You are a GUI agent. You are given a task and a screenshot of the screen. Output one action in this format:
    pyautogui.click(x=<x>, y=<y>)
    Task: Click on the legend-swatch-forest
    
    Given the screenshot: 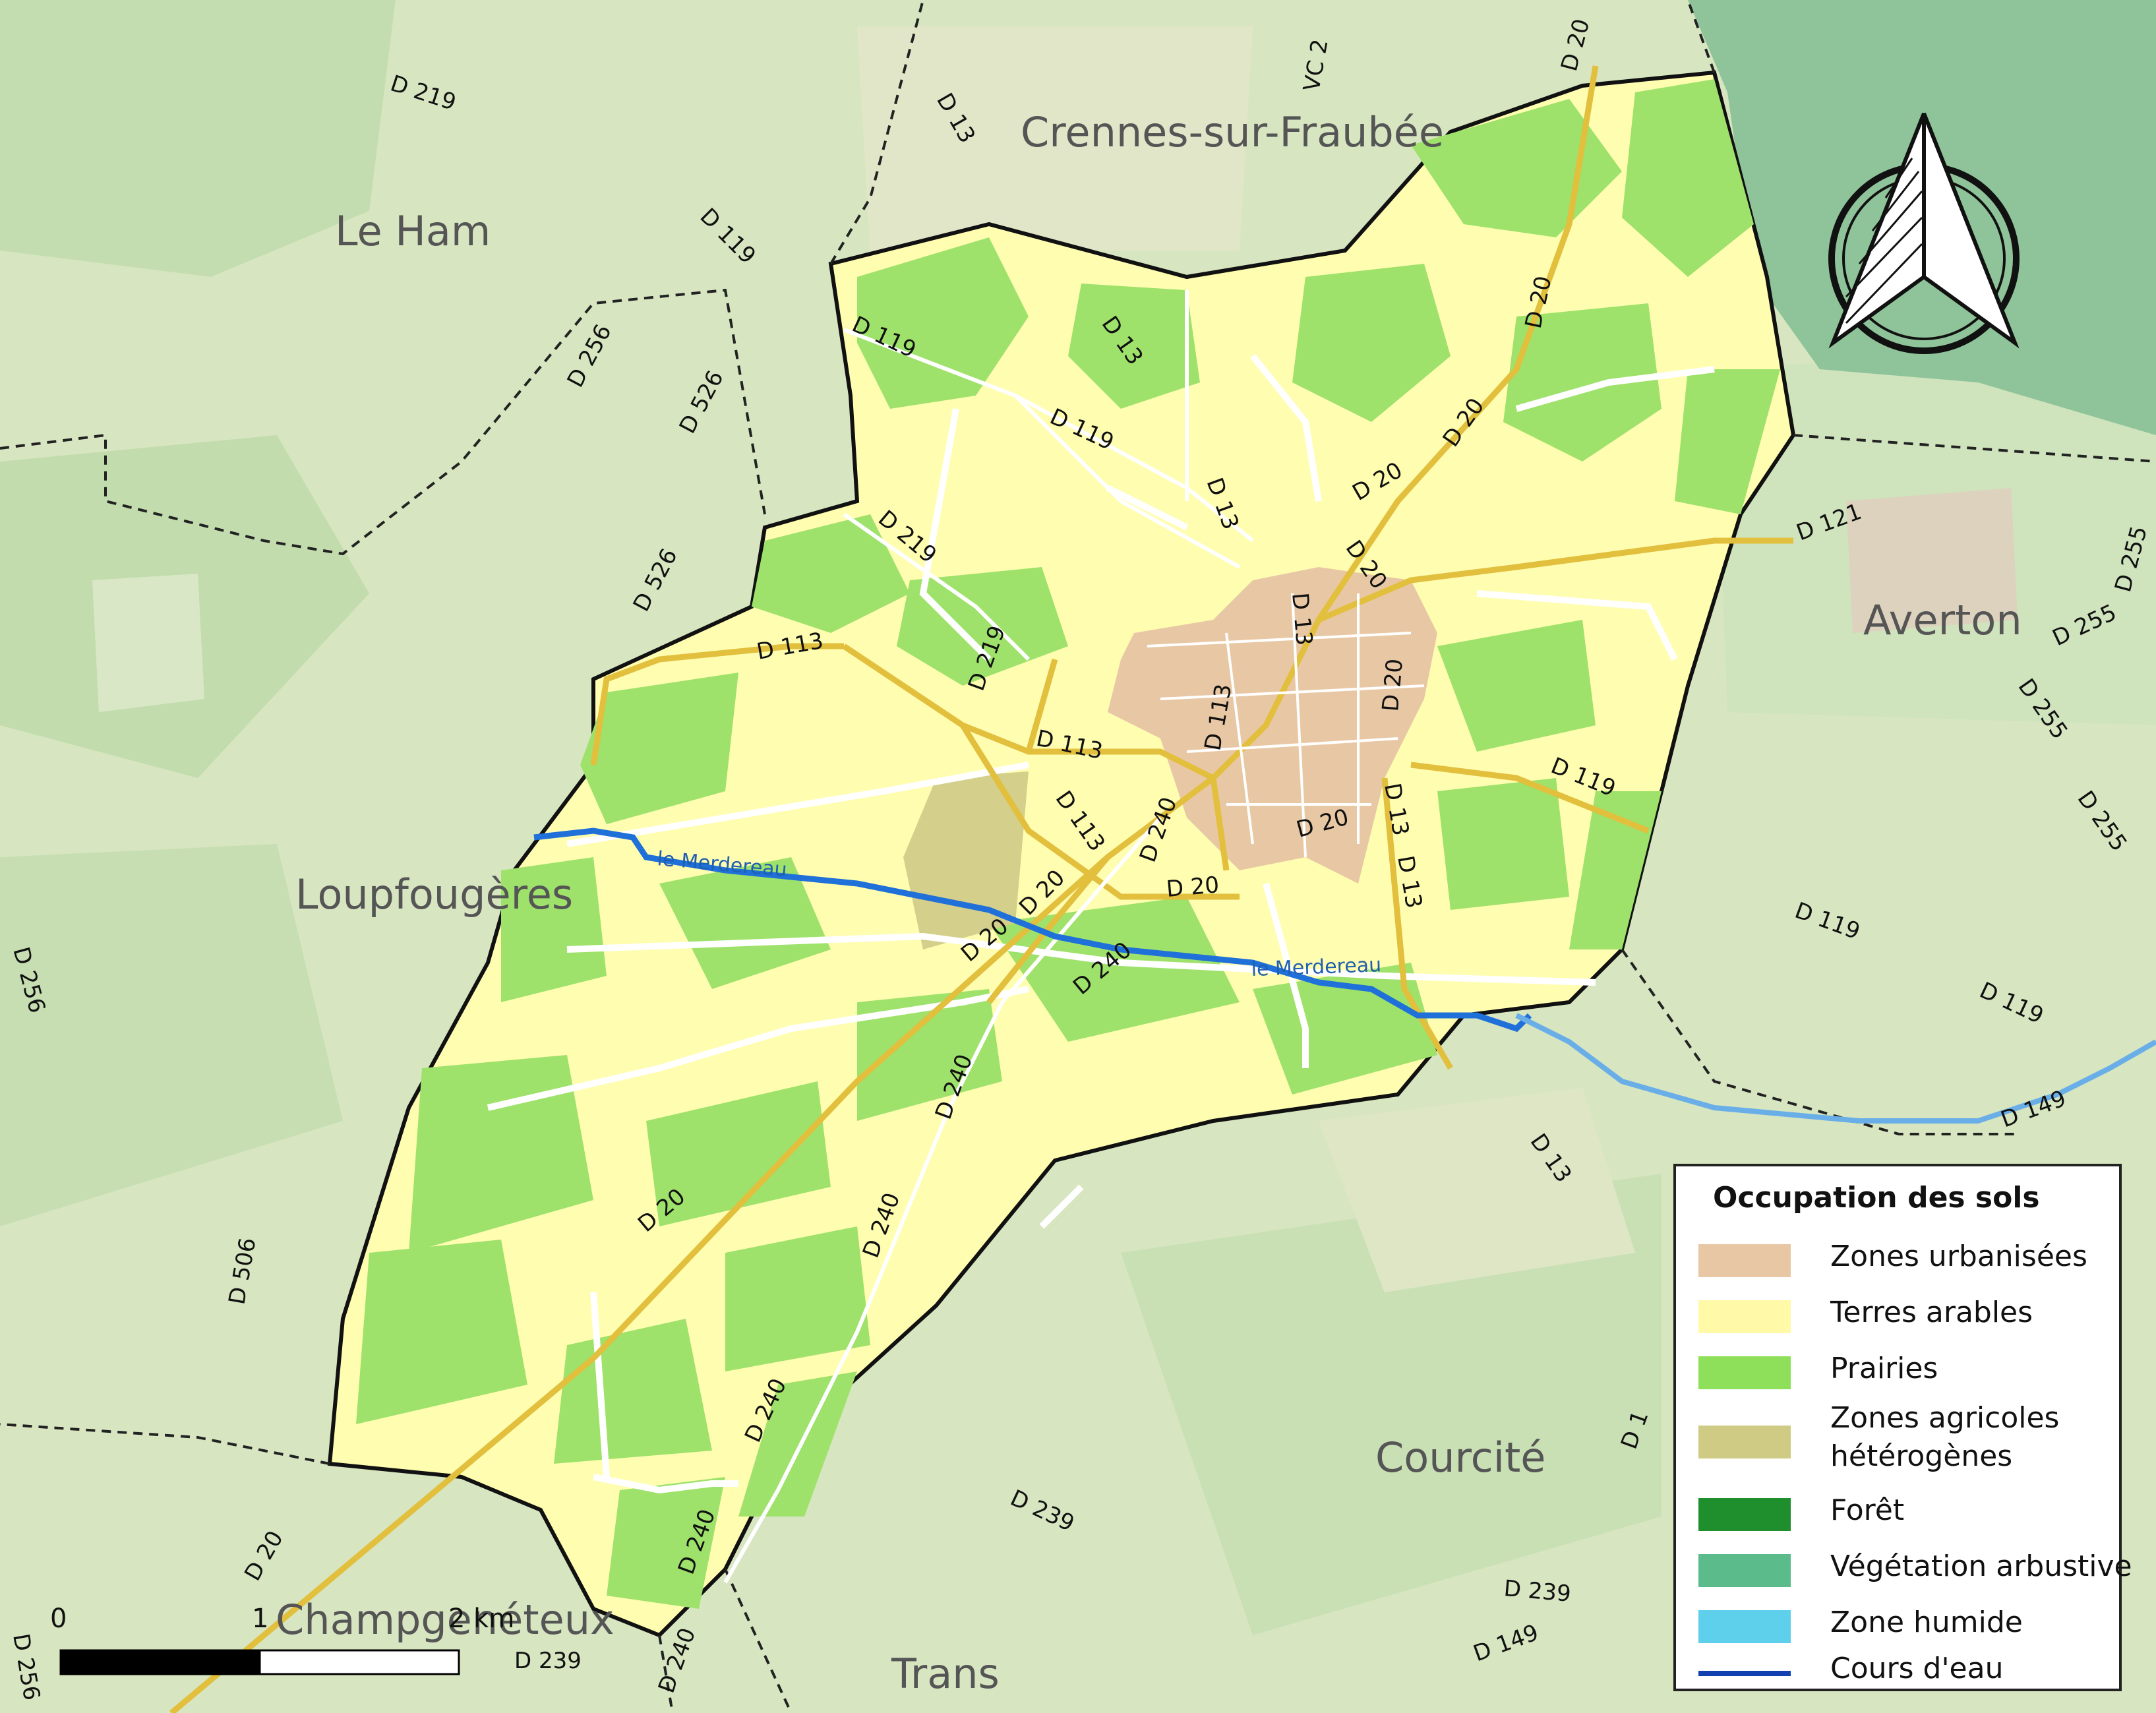 What is the action you would take?
    pyautogui.click(x=1744, y=1514)
    